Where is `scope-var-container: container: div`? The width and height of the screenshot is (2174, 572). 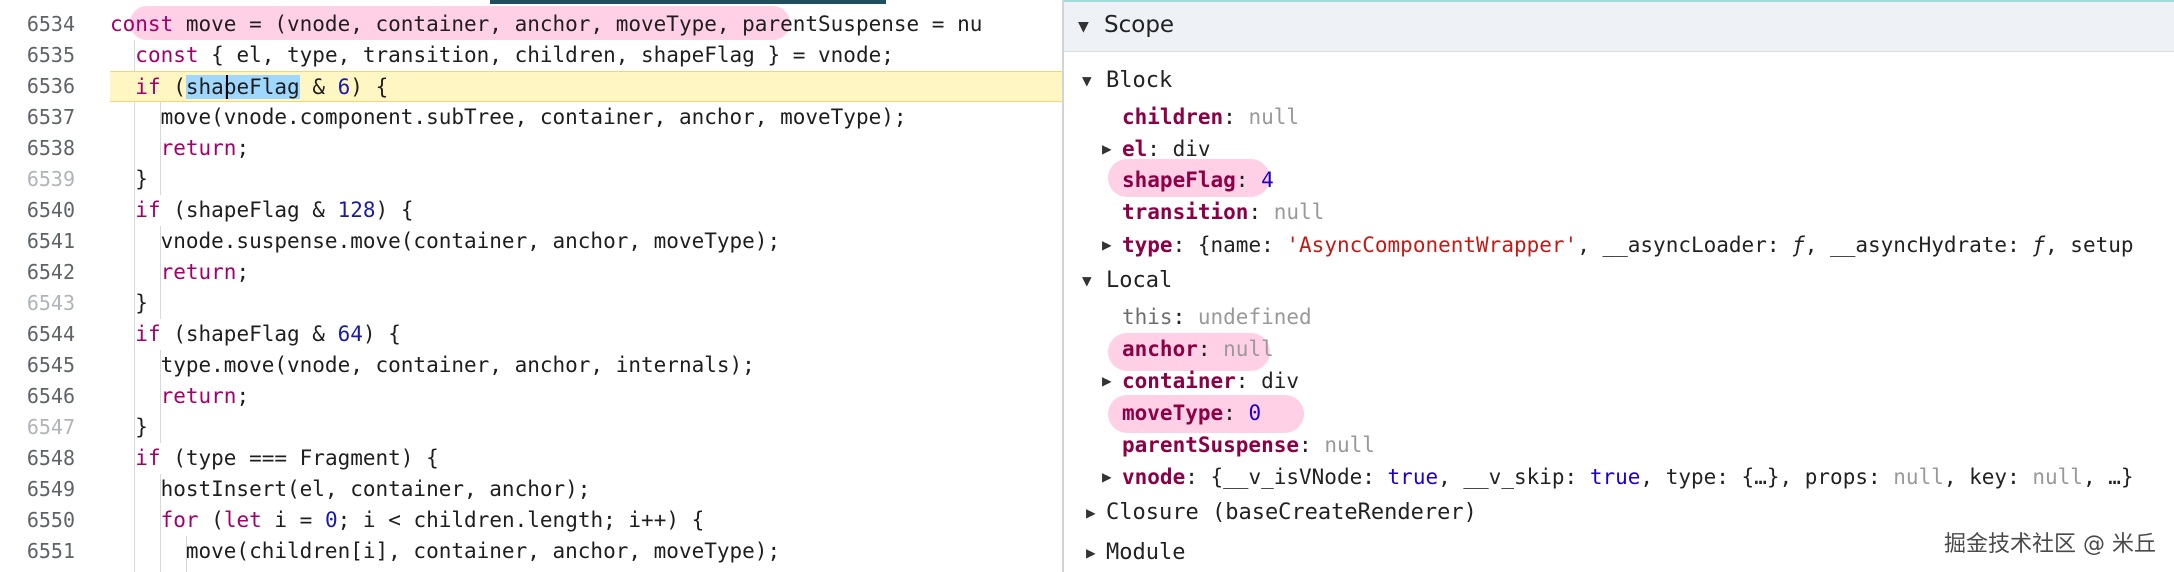
scope-var-container: container: div is located at coordinates (1210, 381).